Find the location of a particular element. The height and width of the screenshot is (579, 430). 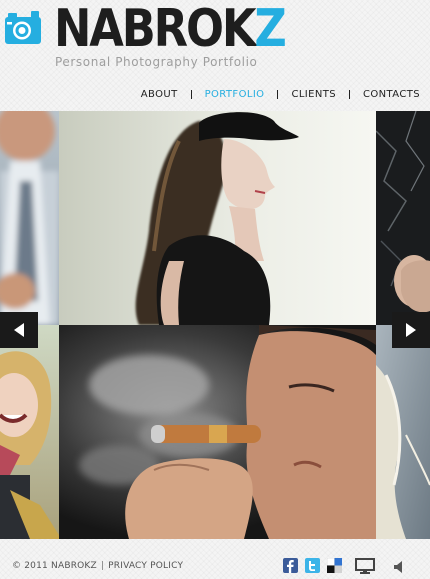

slideshow-screen-icon is located at coordinates (365, 568).